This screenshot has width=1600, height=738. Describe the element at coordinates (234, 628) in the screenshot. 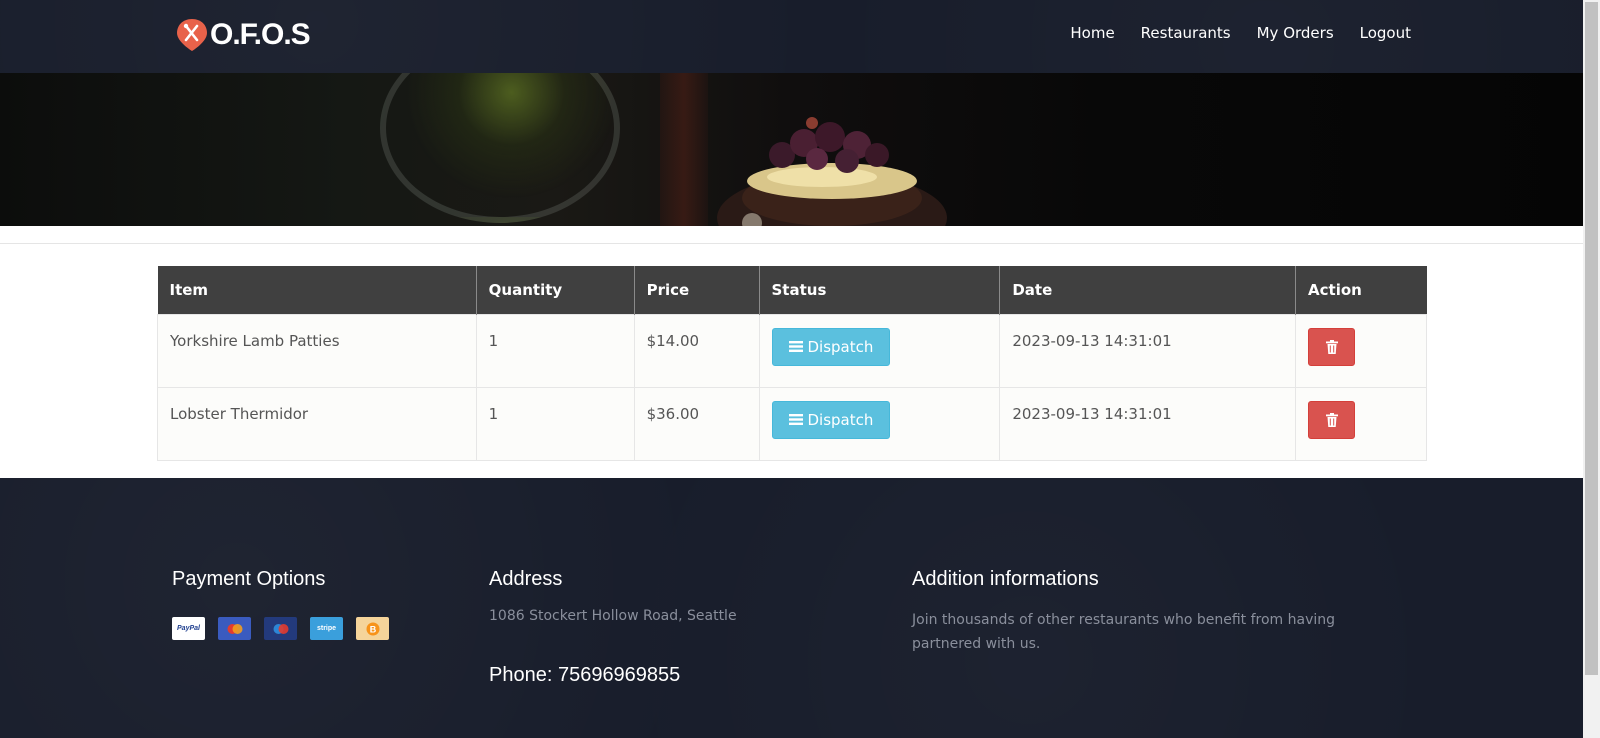

I see `mastercard-icon` at that location.